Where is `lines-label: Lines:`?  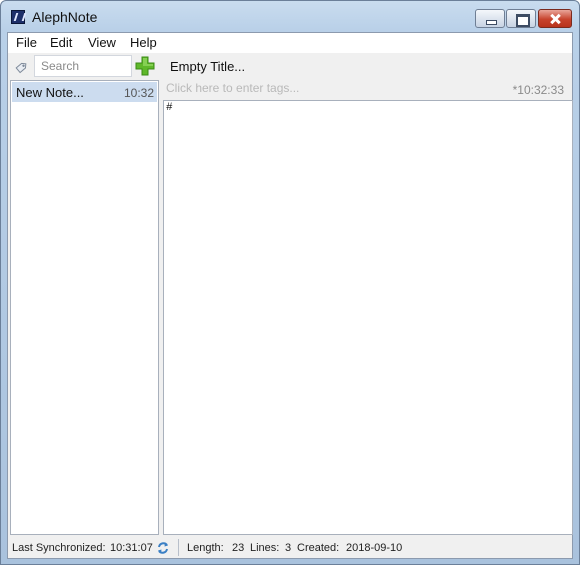
lines-label: Lines: is located at coordinates (265, 548).